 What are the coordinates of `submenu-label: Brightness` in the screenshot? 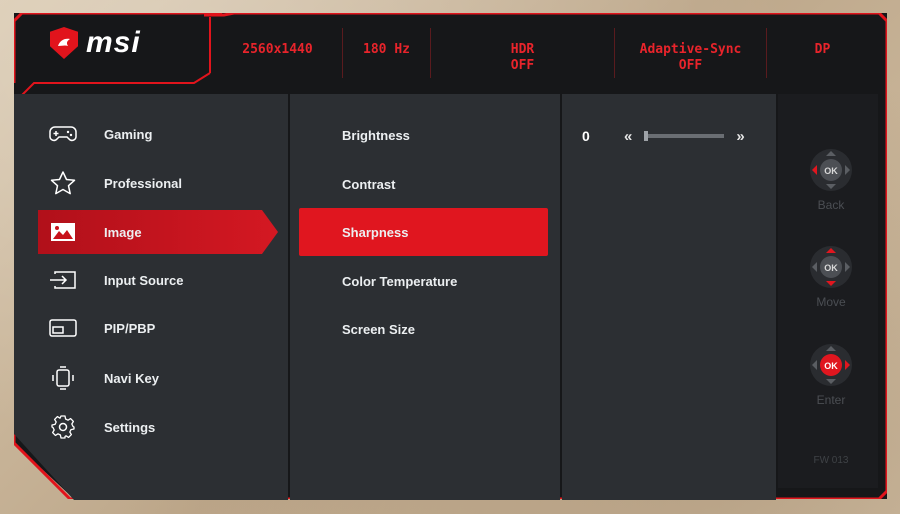 It's located at (376, 135).